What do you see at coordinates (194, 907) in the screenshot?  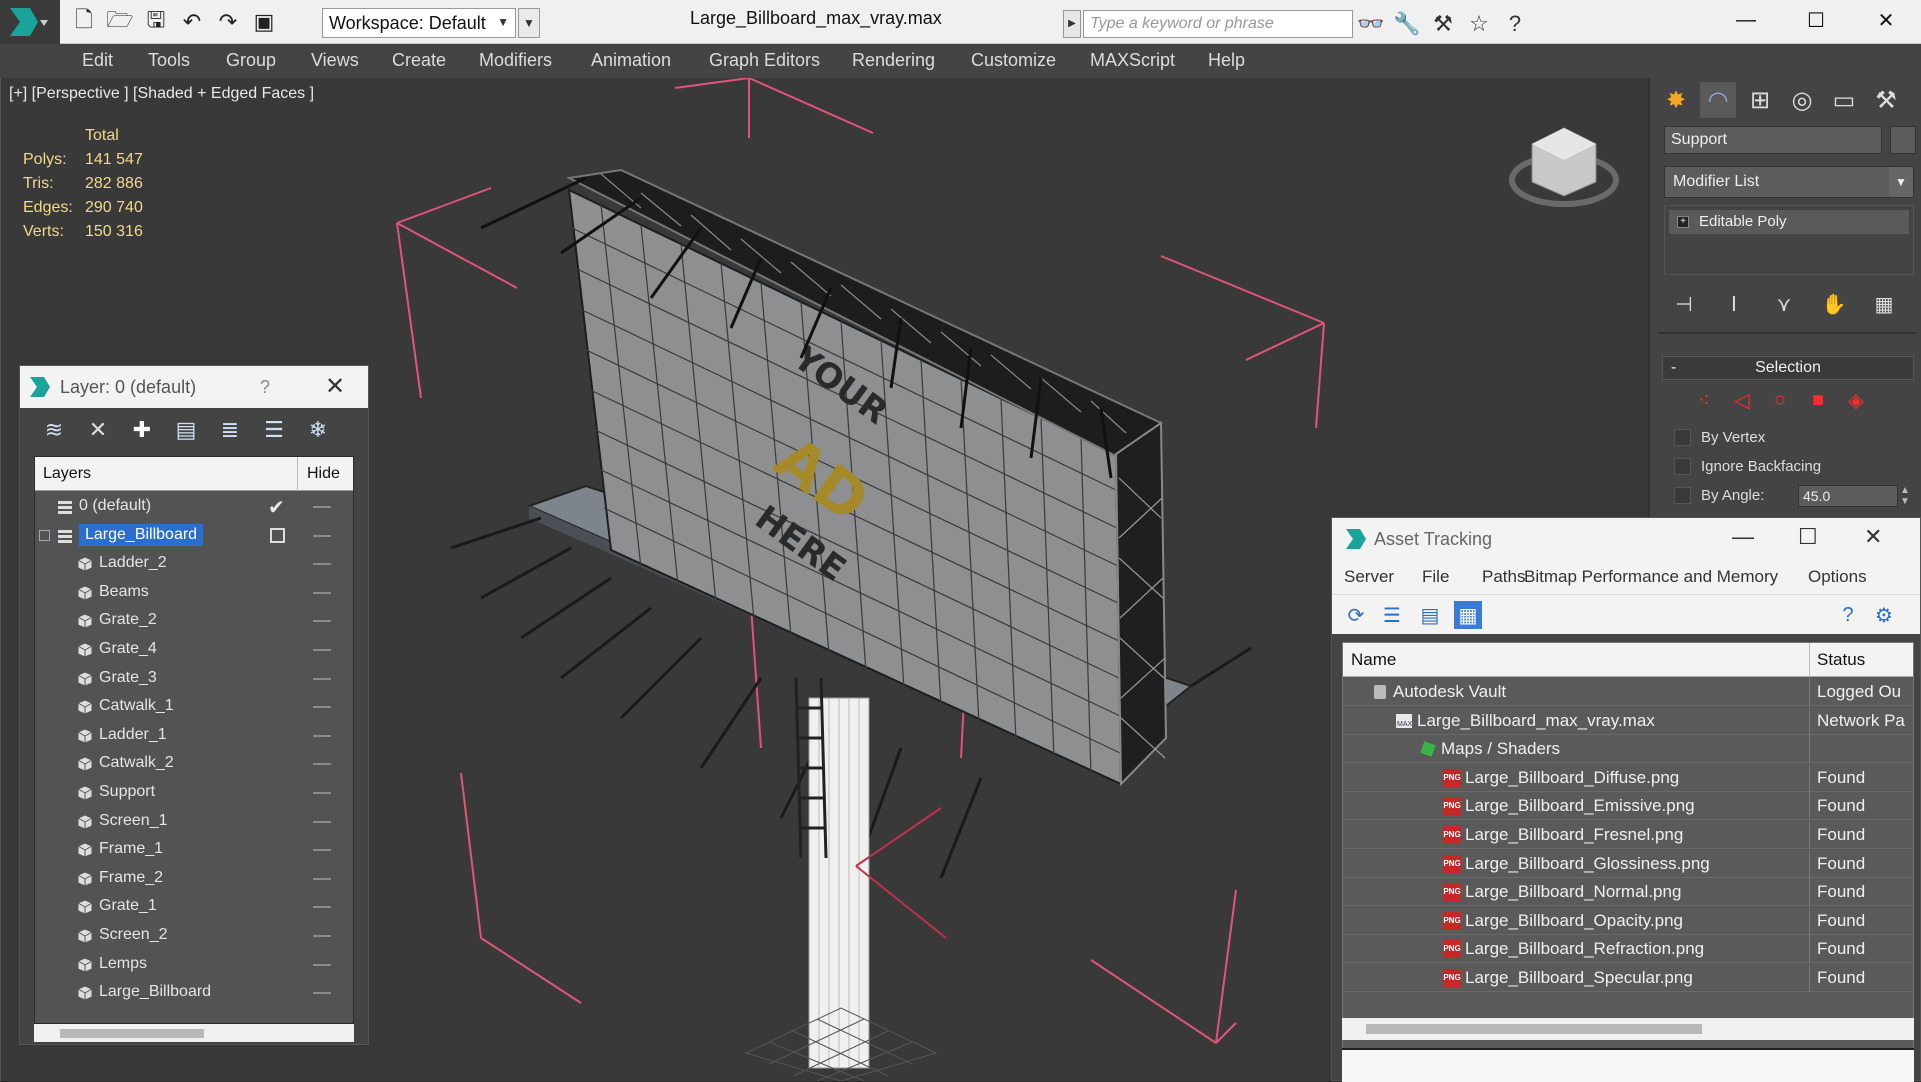 I see `object-row: Grate_1` at bounding box center [194, 907].